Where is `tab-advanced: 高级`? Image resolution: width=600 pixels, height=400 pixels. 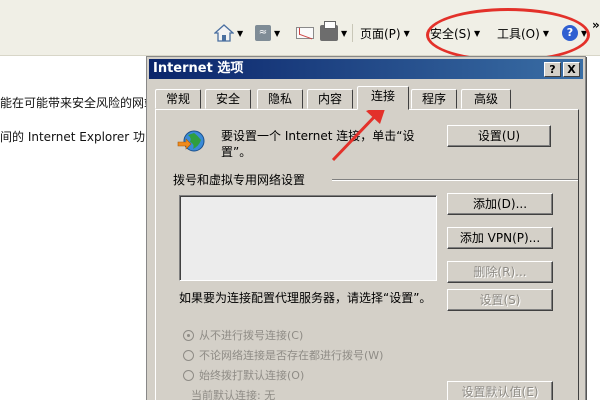
tab-advanced: 高级 is located at coordinates (486, 99).